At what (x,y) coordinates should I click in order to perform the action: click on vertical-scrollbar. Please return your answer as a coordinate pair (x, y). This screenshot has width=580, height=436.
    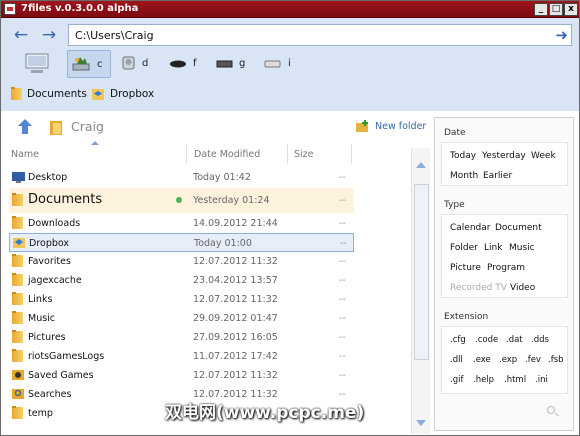
    Looking at the image, I should click on (420, 291).